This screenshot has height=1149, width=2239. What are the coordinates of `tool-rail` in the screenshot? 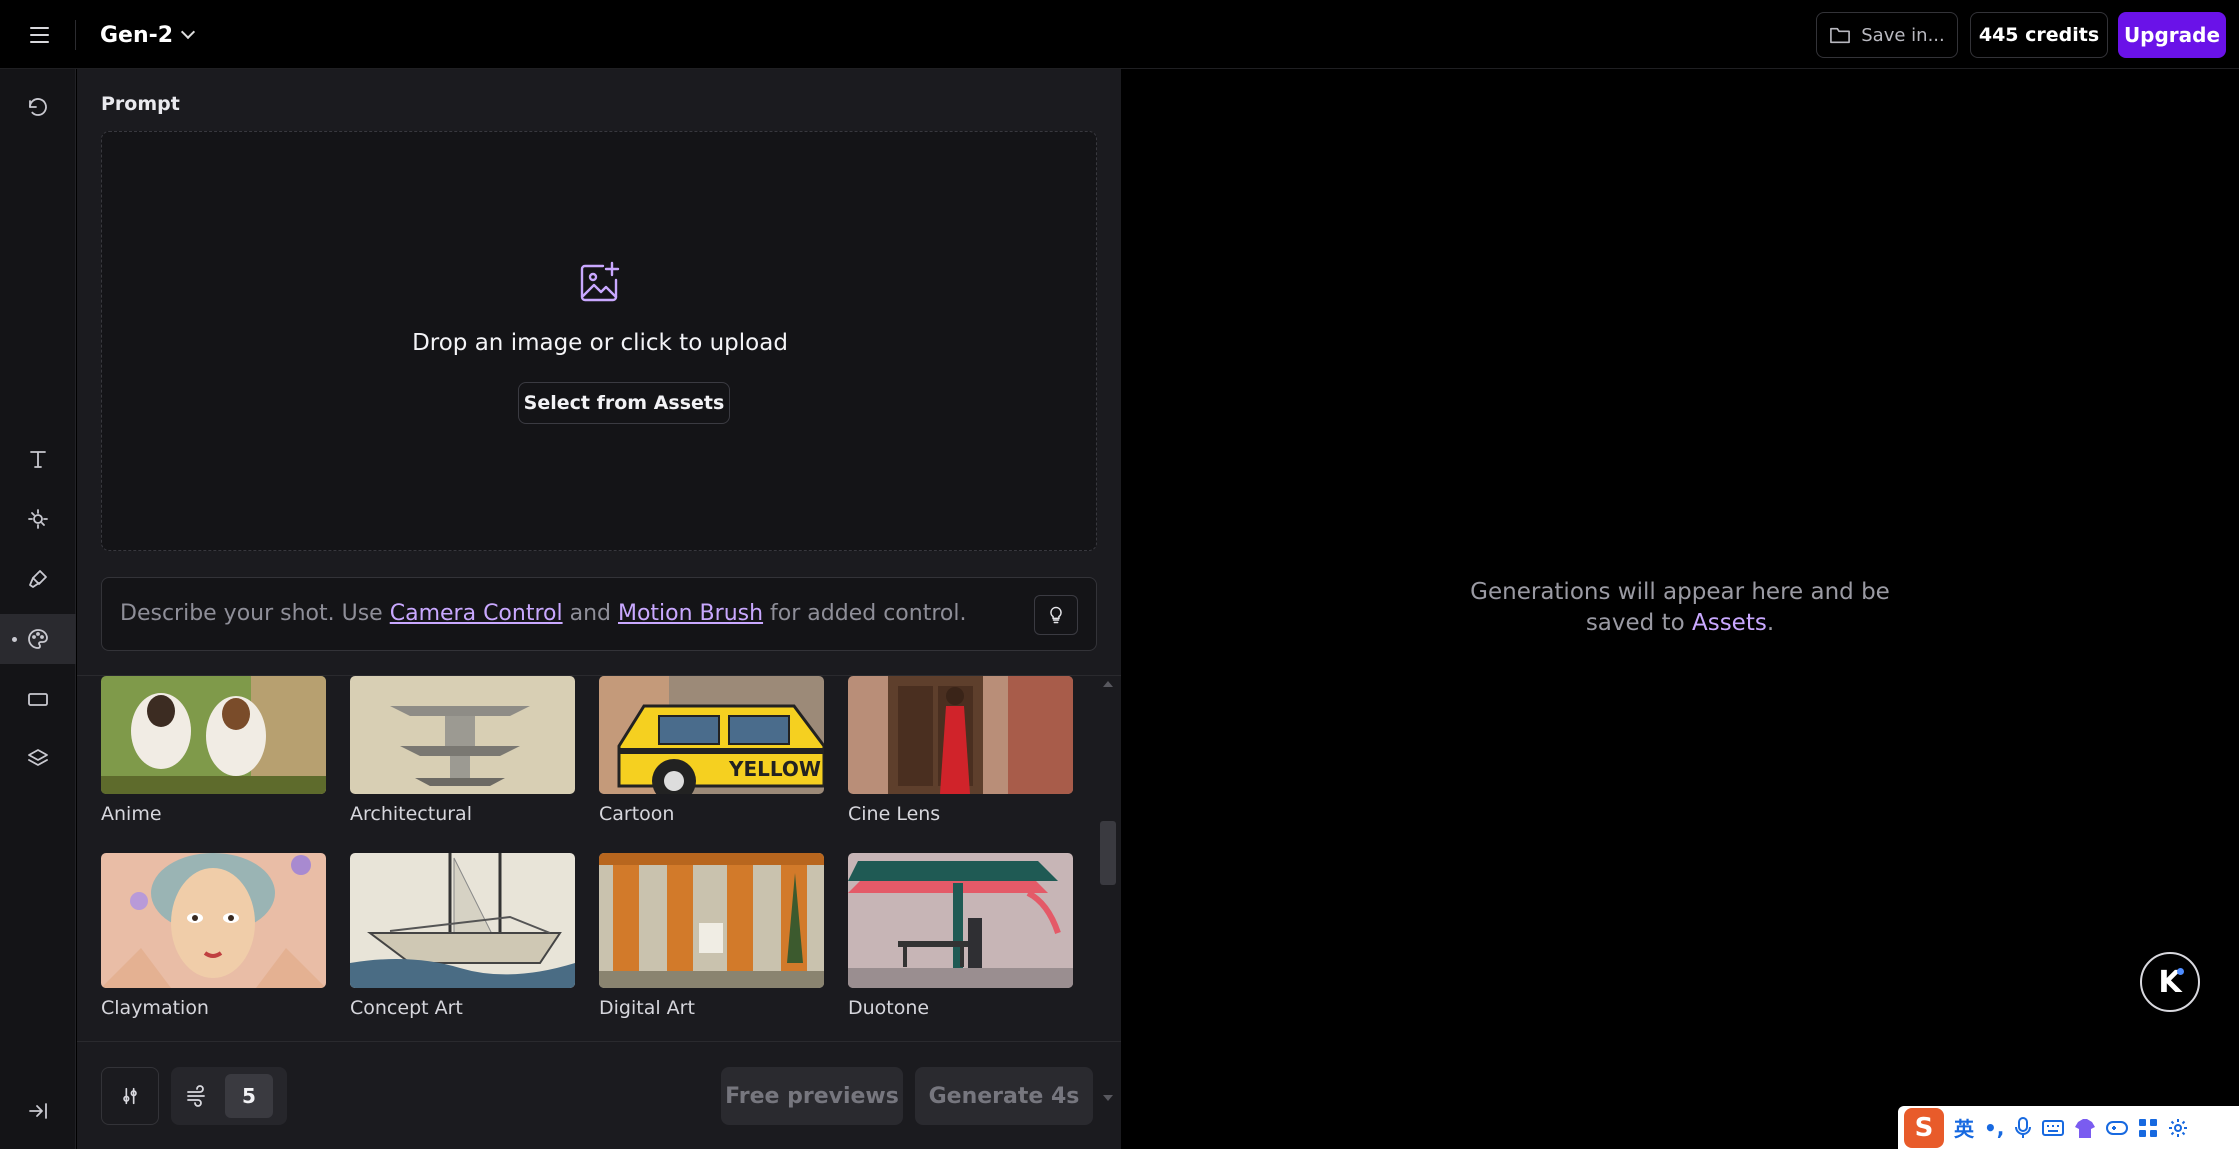 It's located at (38, 609).